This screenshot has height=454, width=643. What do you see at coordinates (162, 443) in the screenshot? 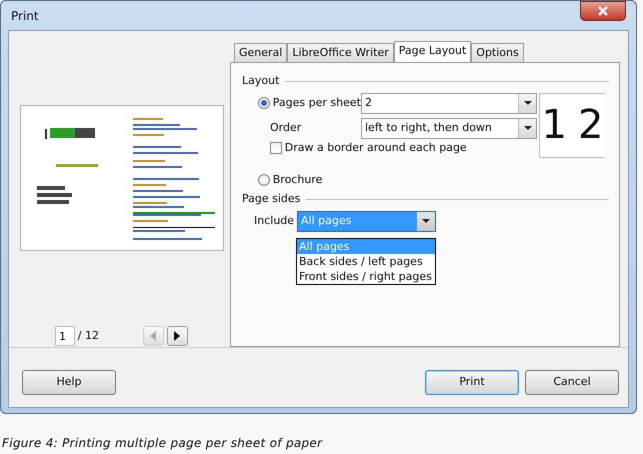
I see `figure-caption: Figure 4: Printing multiple page per sheet of paper` at bounding box center [162, 443].